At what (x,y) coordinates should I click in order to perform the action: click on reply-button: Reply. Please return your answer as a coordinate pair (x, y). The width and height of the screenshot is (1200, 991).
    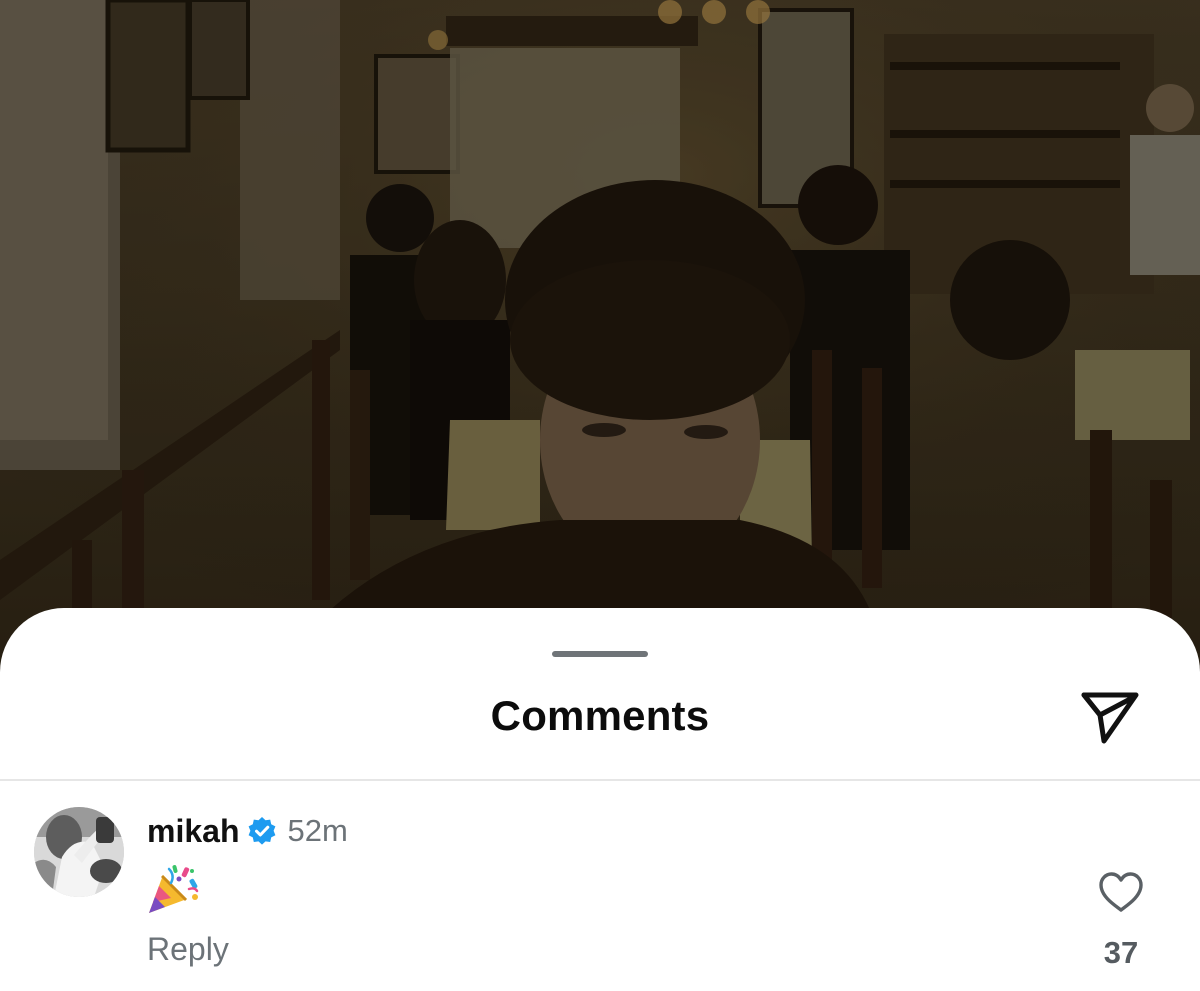
    Looking at the image, I should click on (188, 949).